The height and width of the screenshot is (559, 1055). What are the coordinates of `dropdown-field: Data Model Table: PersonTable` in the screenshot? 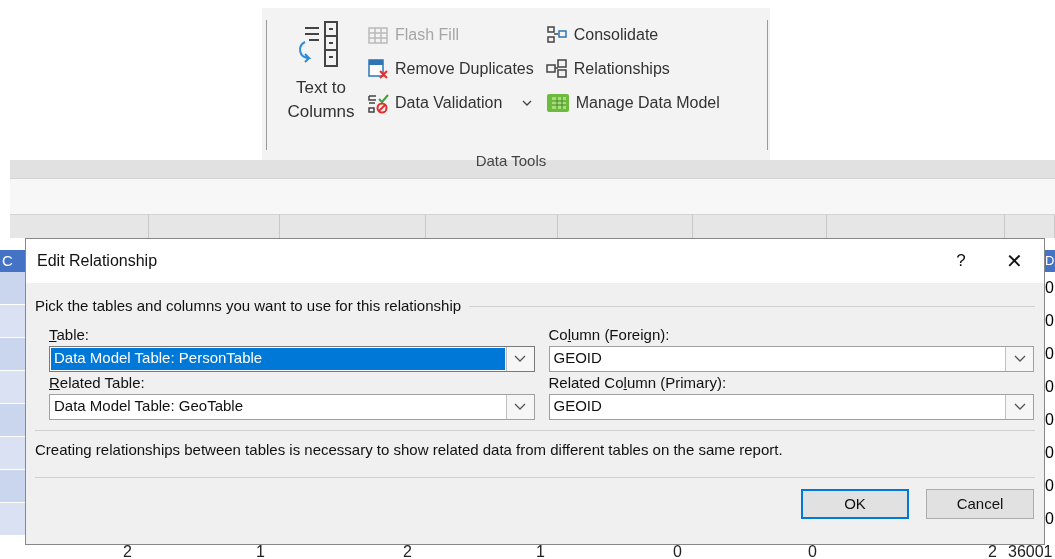 It's located at (292, 358).